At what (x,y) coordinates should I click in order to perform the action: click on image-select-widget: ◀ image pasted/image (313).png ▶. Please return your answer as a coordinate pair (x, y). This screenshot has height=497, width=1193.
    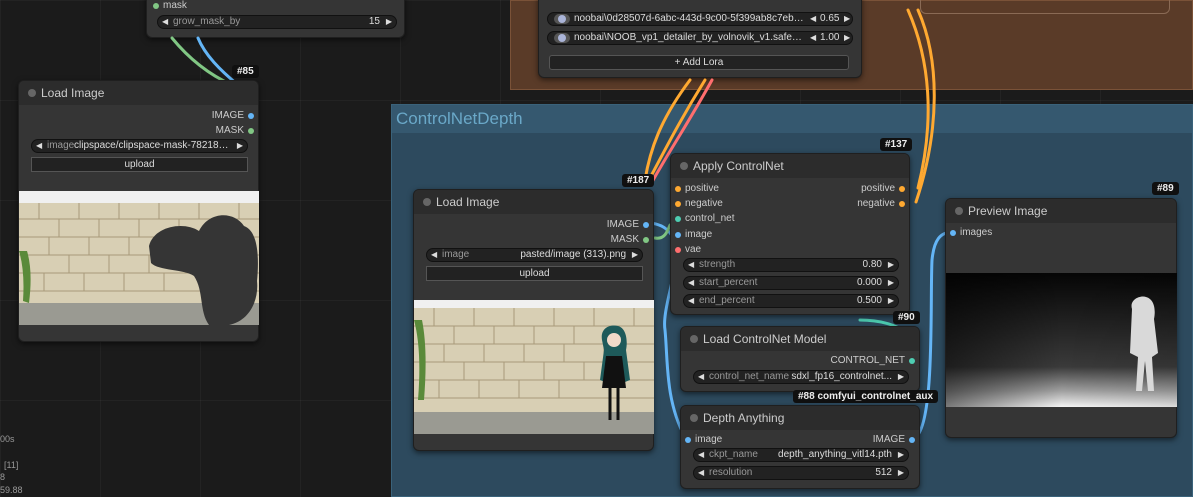
    Looking at the image, I should click on (534, 255).